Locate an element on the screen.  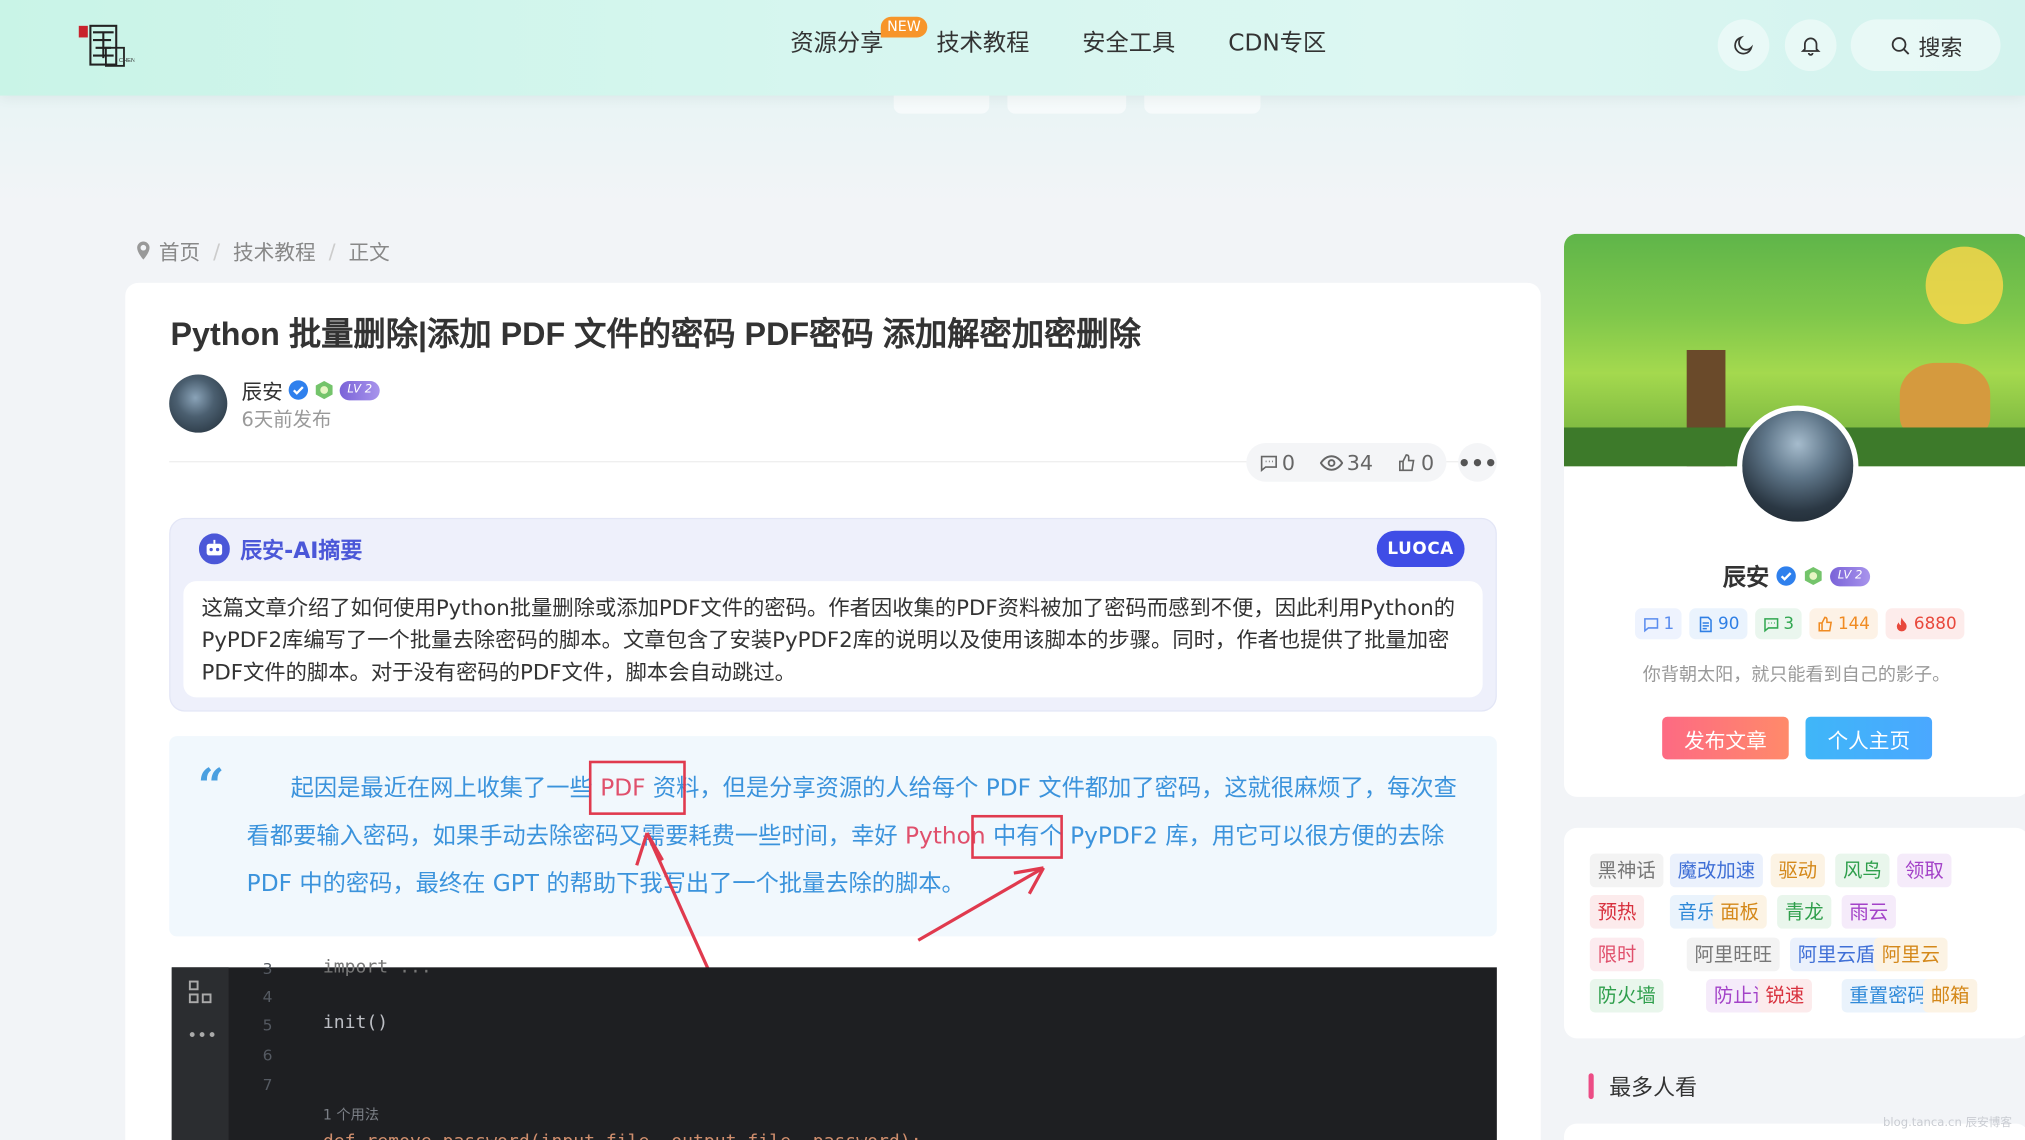
more-tools-icon: ••• is located at coordinates (202, 1036).